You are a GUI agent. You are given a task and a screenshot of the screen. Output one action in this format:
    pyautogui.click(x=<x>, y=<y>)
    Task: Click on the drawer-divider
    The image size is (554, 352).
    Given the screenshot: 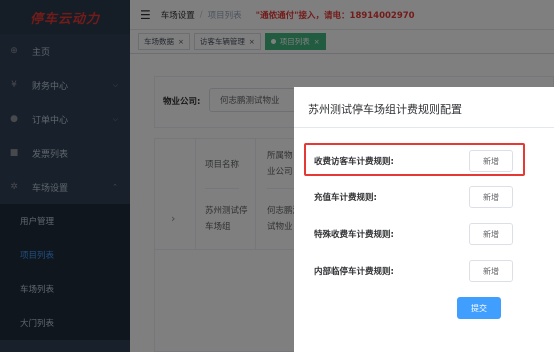 What is the action you would take?
    pyautogui.click(x=424, y=127)
    